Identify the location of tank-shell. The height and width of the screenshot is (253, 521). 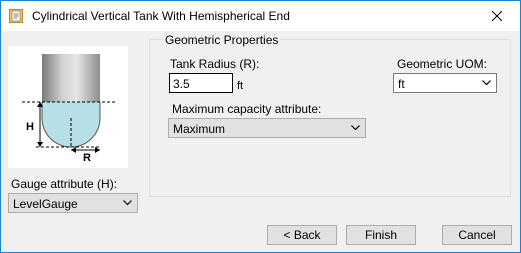
(71, 78).